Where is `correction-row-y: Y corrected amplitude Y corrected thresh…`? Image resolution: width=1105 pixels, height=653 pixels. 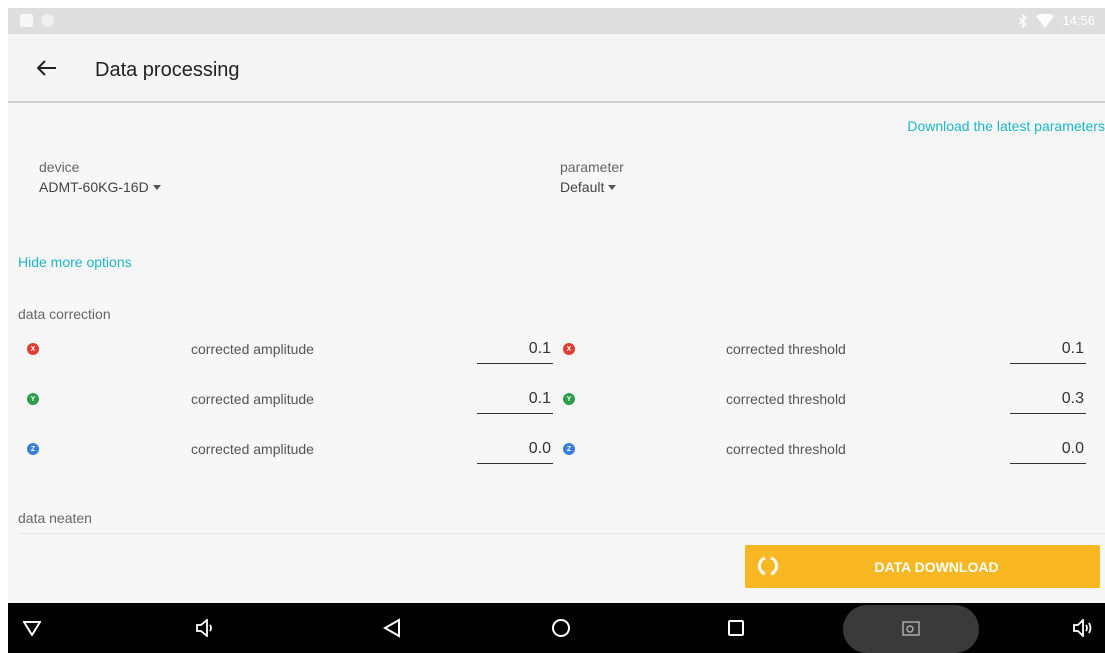 correction-row-y: Y corrected amplitude Y corrected thresh… is located at coordinates (556, 399).